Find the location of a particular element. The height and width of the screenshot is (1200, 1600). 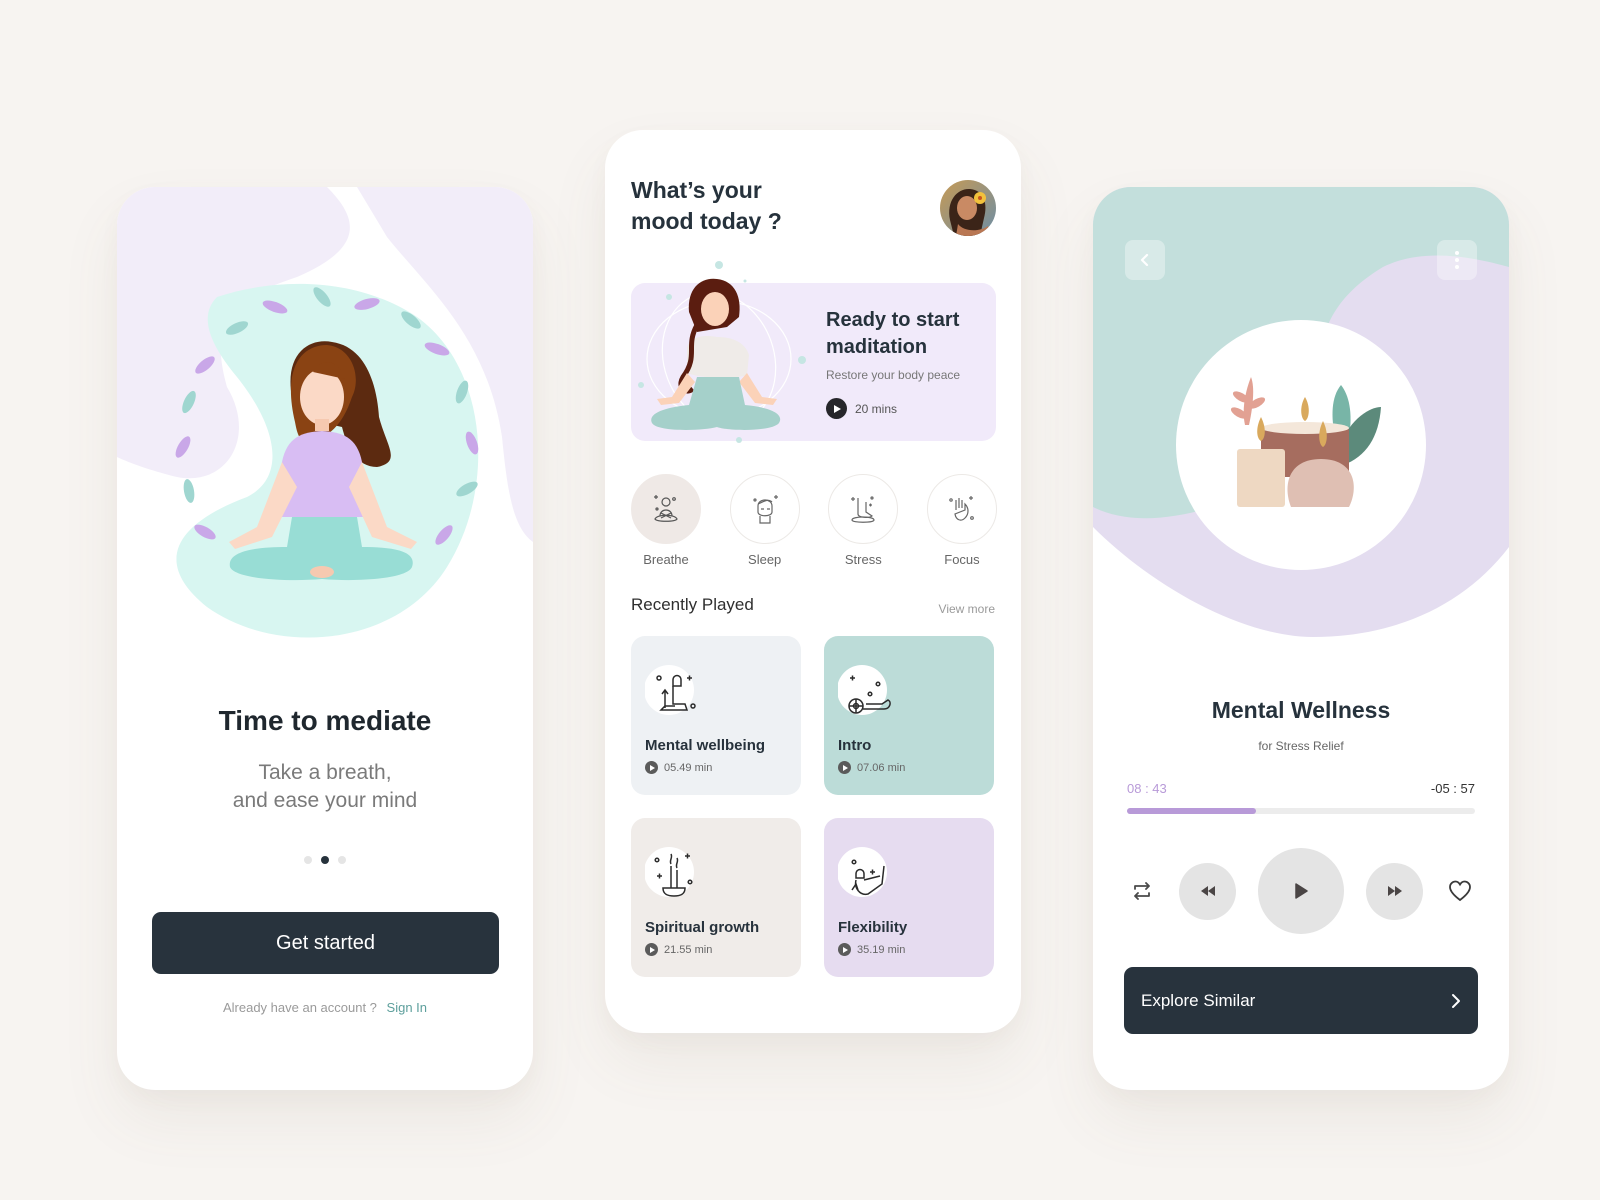

recent-card-intro: Intro 07.06 min is located at coordinates (909, 715).